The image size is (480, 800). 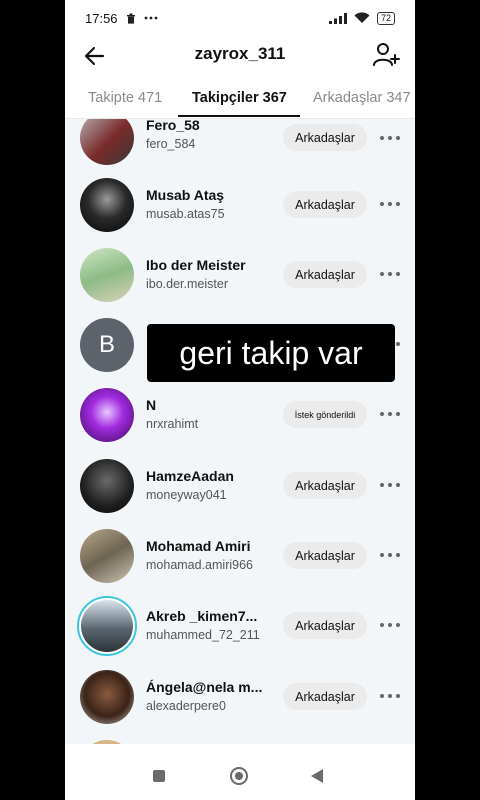 What do you see at coordinates (211, 204) in the screenshot?
I see `user-info: Musab Ataş musab.atas75` at bounding box center [211, 204].